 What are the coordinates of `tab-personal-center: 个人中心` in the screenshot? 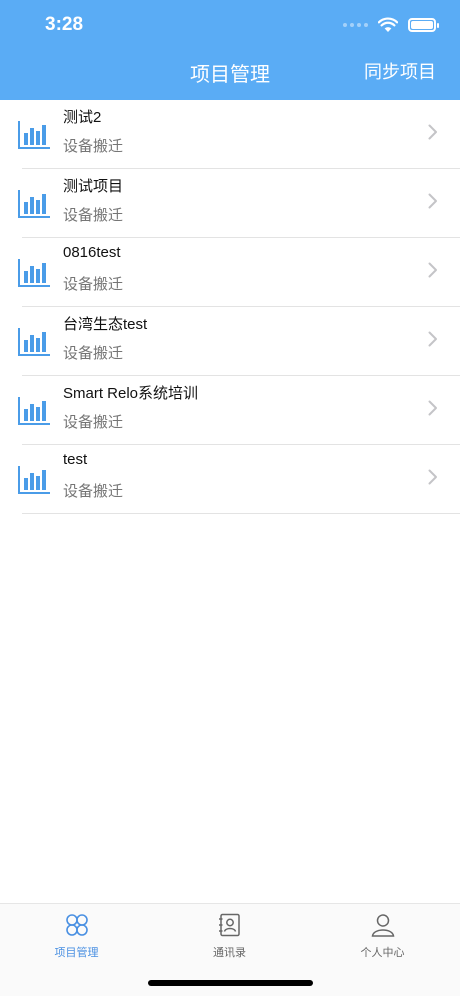 It's located at (382, 939).